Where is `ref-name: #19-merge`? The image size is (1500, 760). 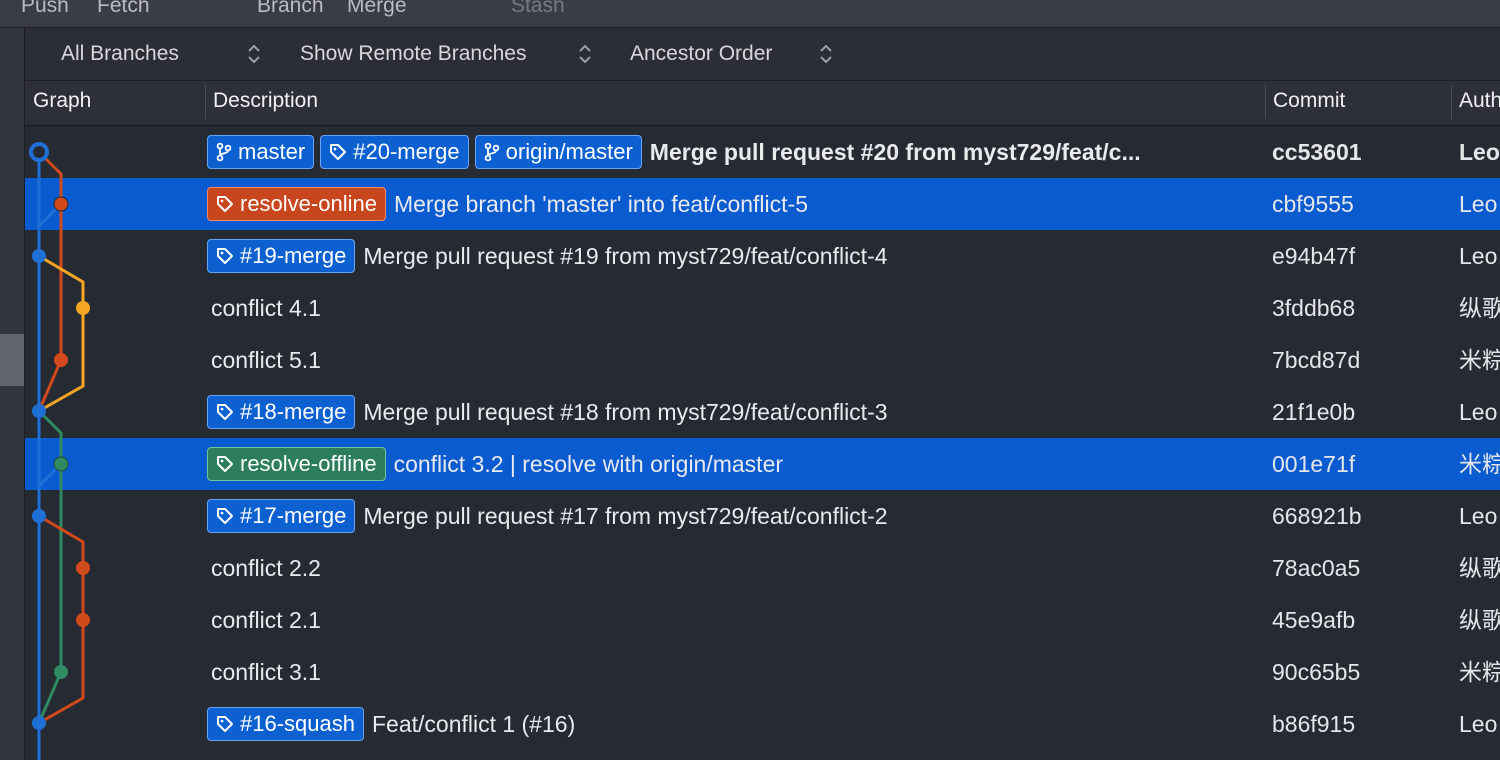 ref-name: #19-merge is located at coordinates (293, 255).